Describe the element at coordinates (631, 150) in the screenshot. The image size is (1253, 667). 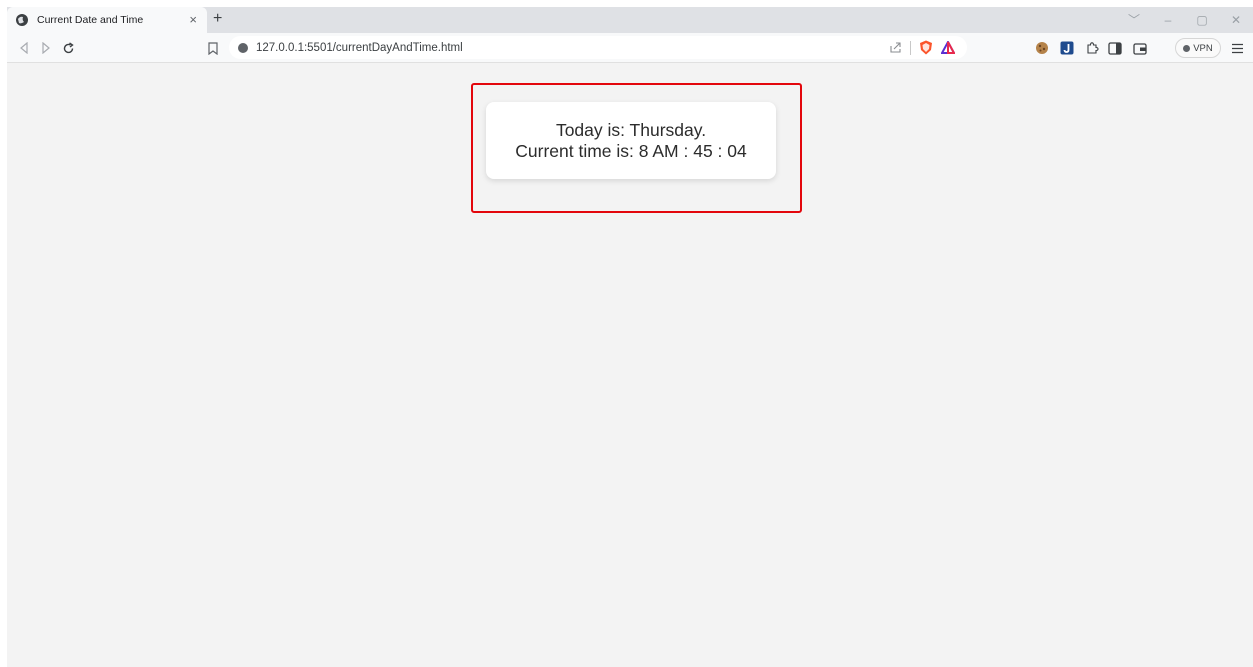
I see `time-text: Current time is: 8 AM : 45 : 04` at that location.